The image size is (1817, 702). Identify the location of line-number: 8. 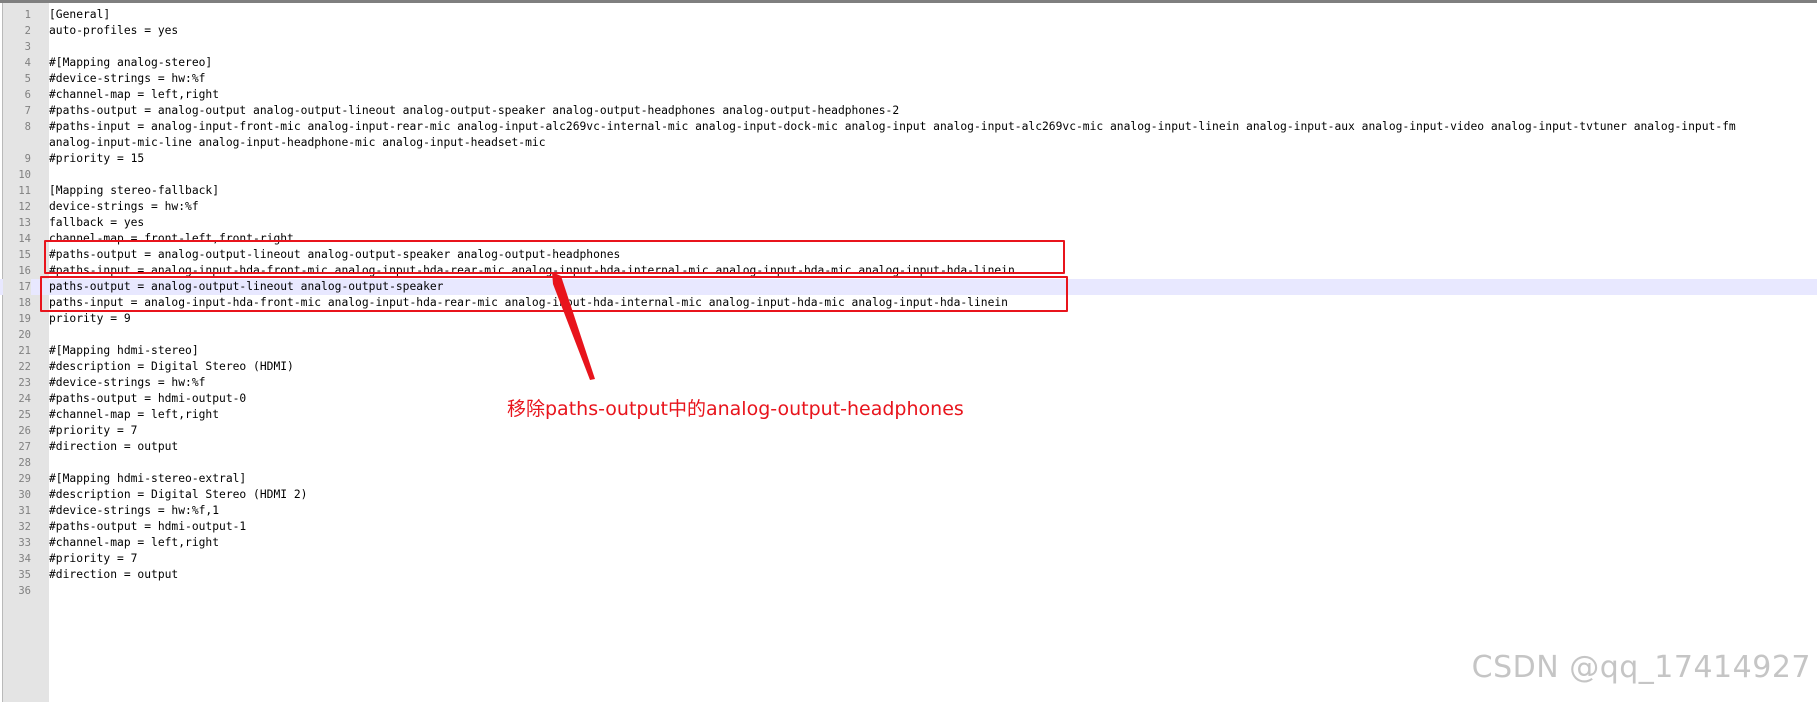
(27, 127).